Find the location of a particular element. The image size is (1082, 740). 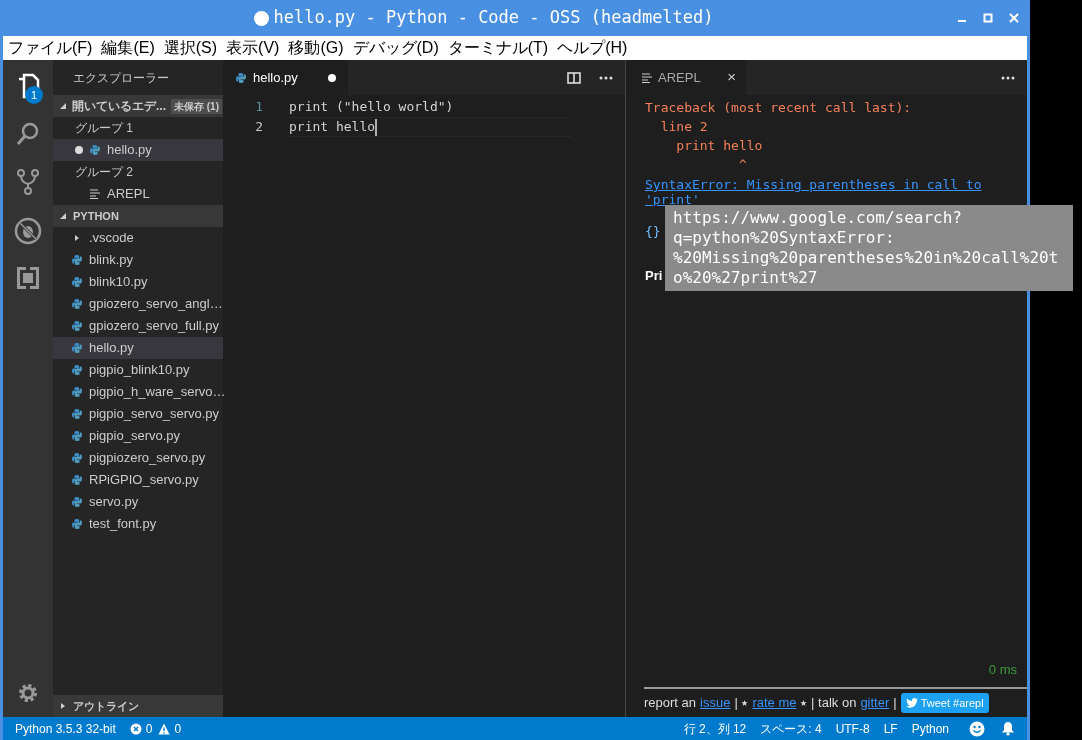

menu-item: デバッグ(D) is located at coordinates (395, 48).